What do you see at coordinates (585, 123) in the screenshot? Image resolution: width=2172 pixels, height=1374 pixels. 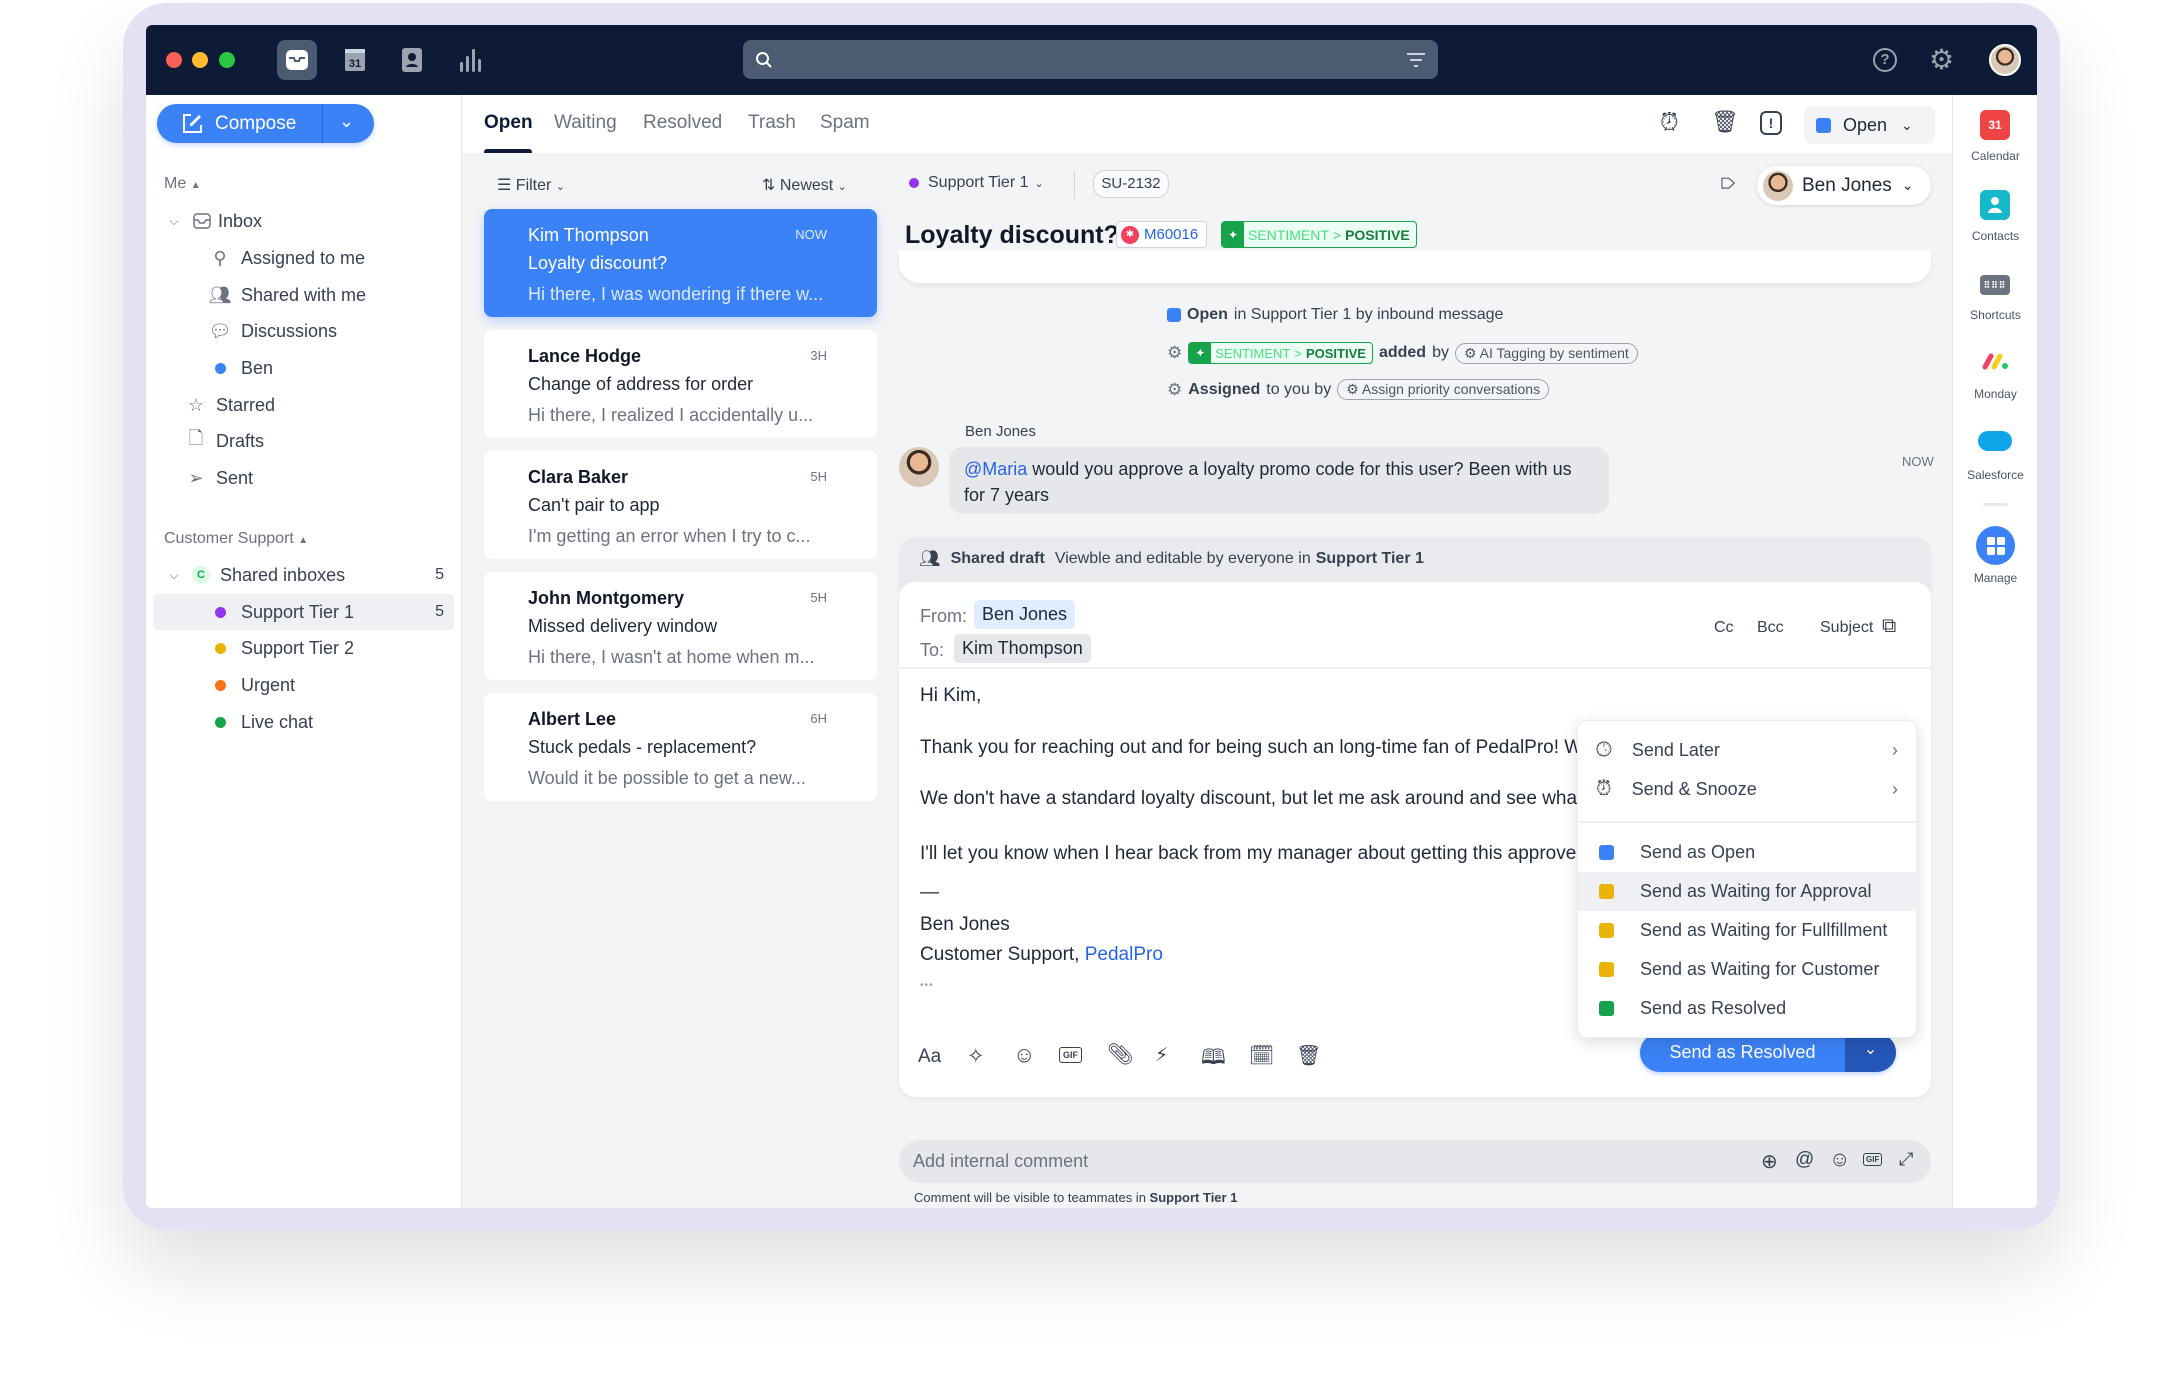 I see `tab-waiting: Waiting` at bounding box center [585, 123].